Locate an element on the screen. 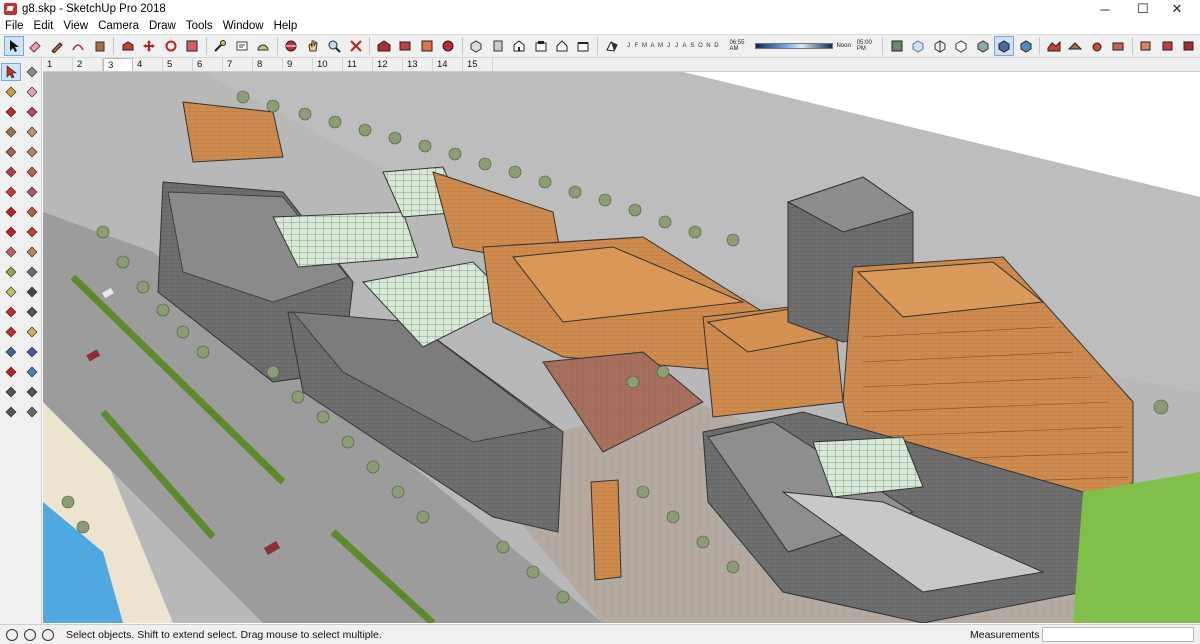  scene-tab: 13 is located at coordinates (418, 64).